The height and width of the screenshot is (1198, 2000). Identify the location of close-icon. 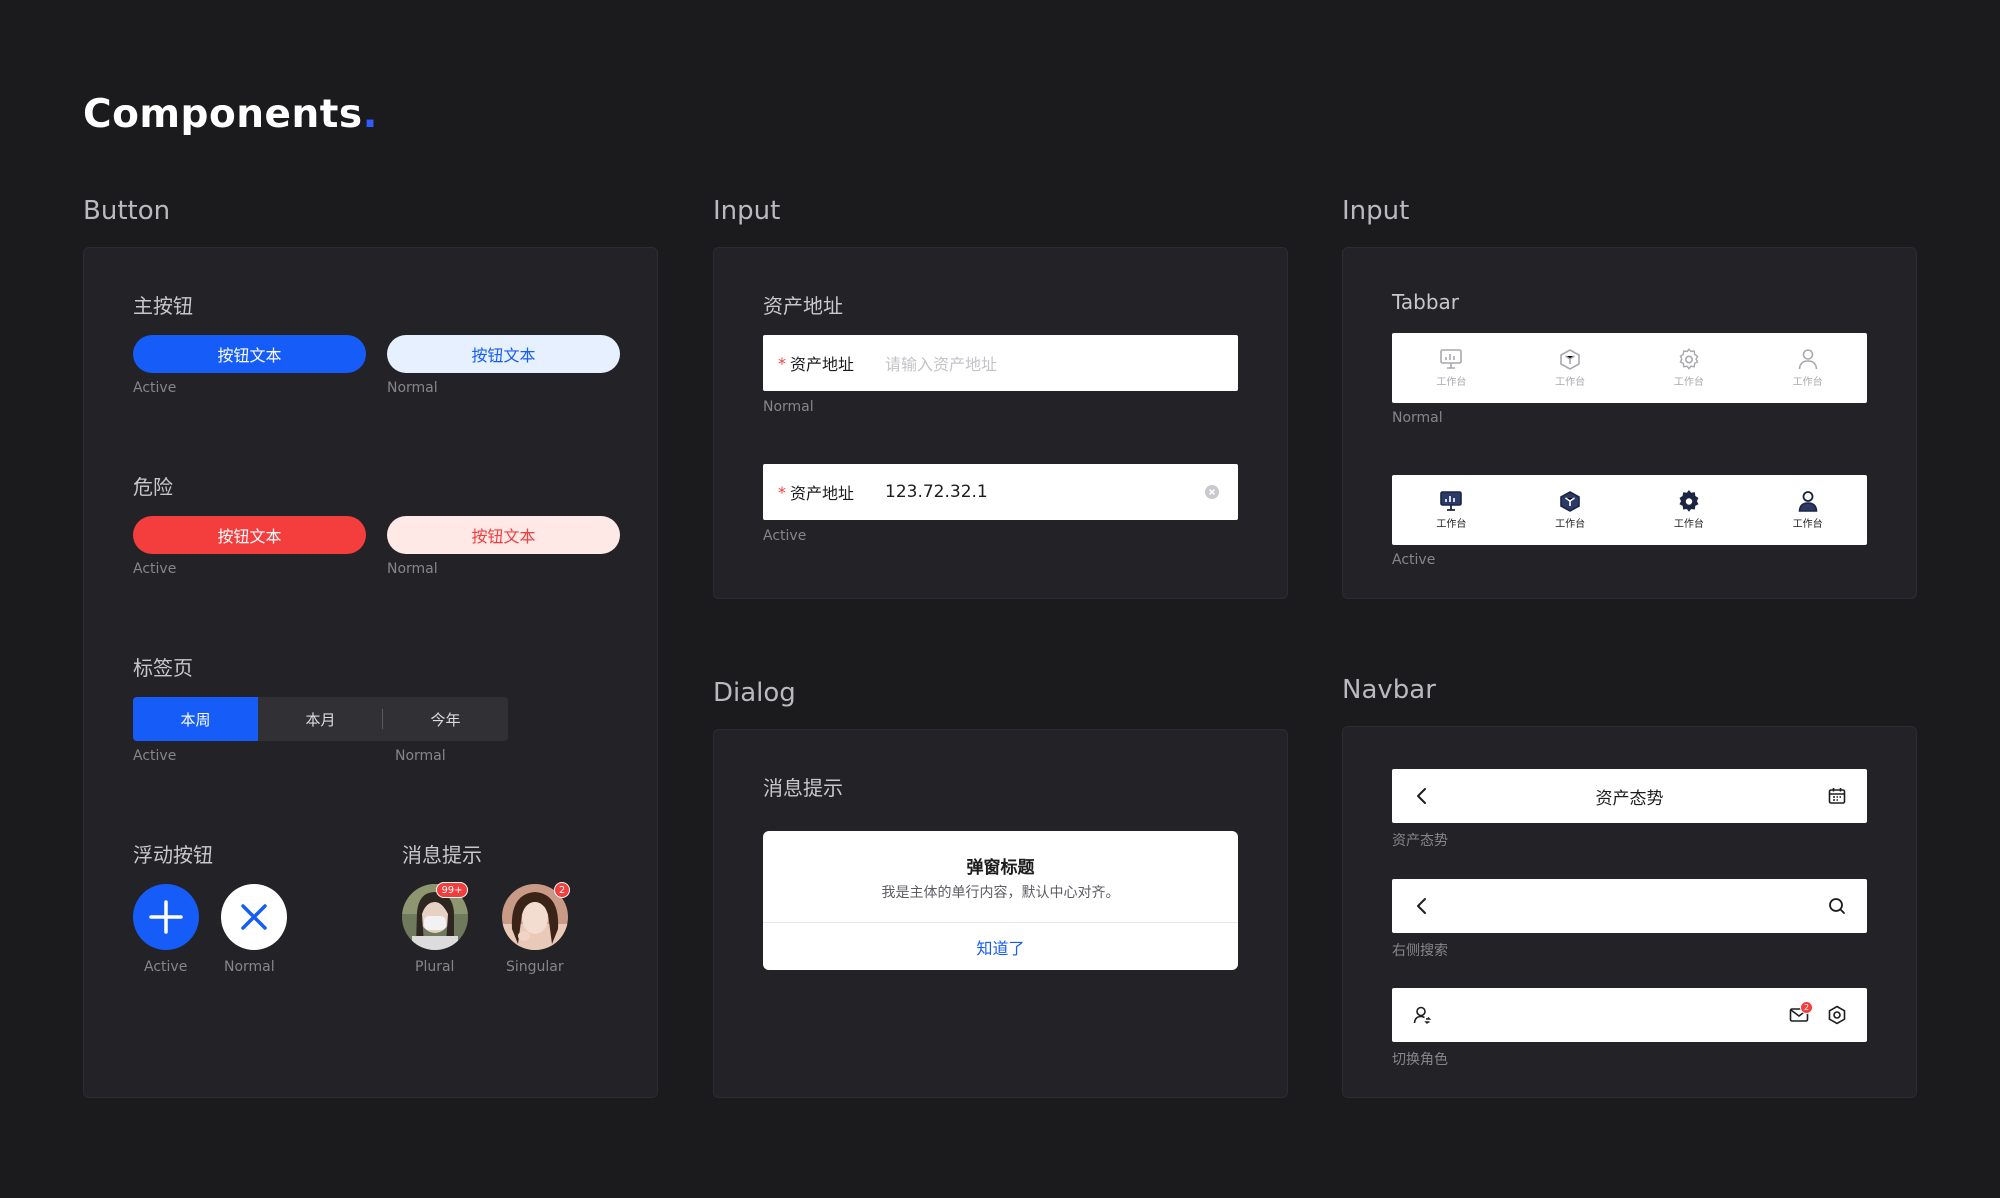
(254, 917).